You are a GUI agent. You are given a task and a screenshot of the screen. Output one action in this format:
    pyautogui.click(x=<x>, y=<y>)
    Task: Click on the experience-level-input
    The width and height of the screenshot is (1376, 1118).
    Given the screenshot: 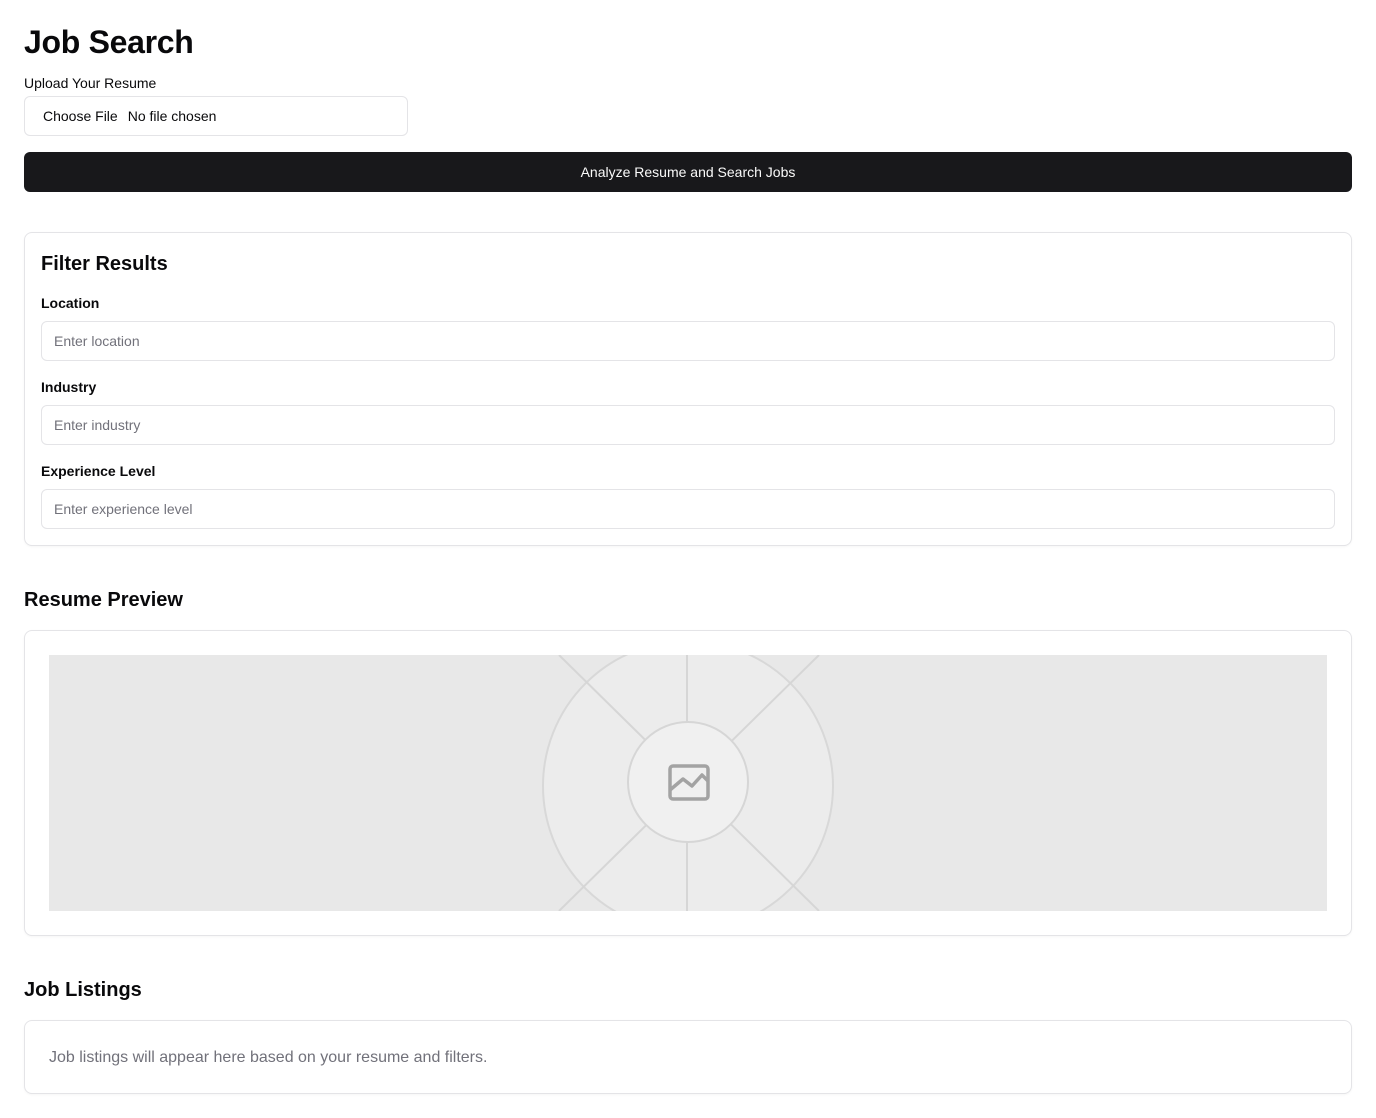 What is the action you would take?
    pyautogui.click(x=688, y=509)
    